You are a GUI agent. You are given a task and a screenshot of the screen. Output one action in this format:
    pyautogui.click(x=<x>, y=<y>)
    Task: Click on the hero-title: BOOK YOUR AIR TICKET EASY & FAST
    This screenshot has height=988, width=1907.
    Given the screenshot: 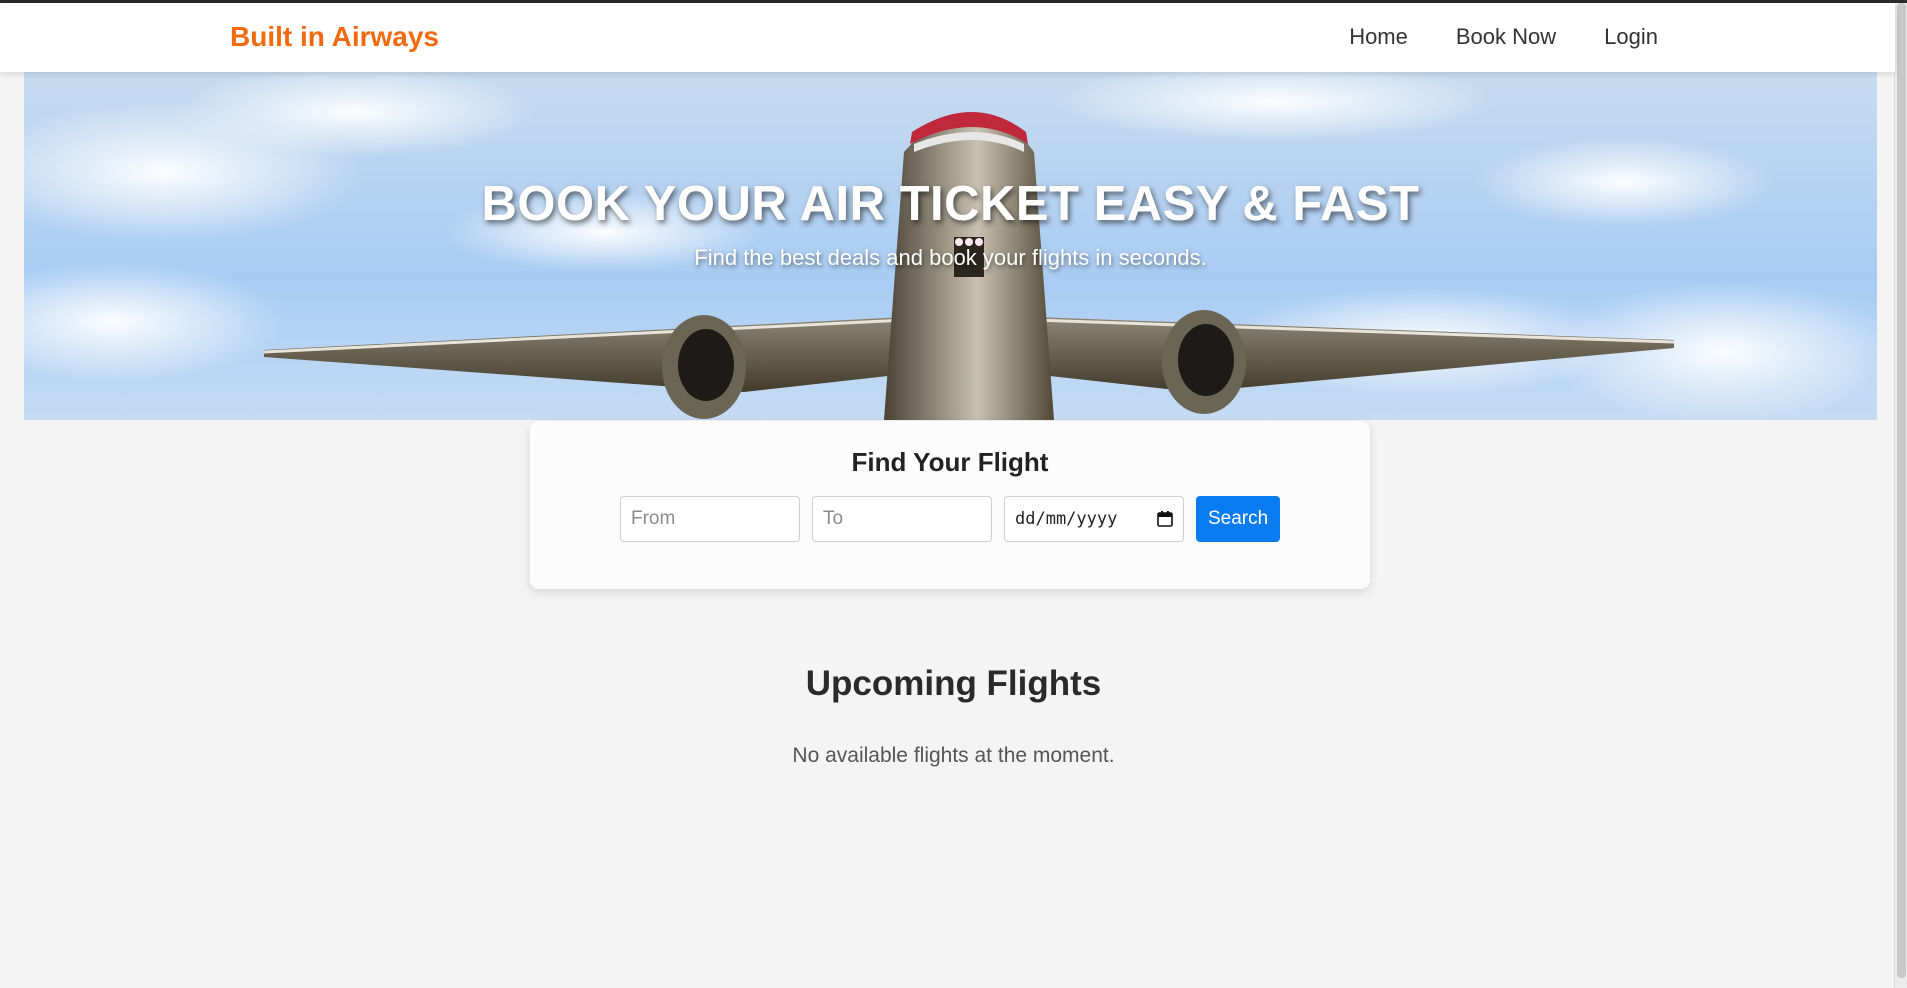 What is the action you would take?
    pyautogui.click(x=950, y=204)
    